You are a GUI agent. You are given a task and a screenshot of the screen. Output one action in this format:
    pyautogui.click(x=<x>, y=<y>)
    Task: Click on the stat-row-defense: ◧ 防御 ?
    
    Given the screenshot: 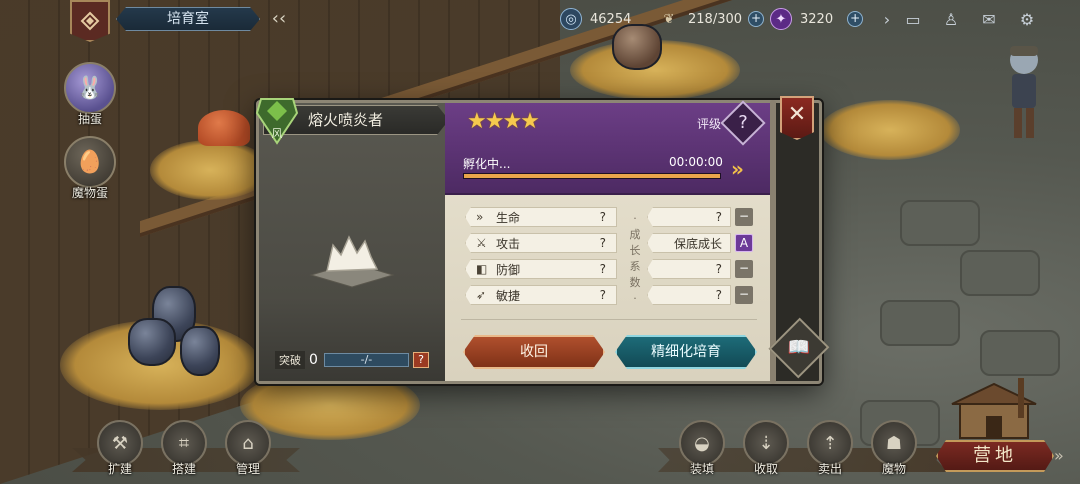 What is the action you would take?
    pyautogui.click(x=541, y=269)
    